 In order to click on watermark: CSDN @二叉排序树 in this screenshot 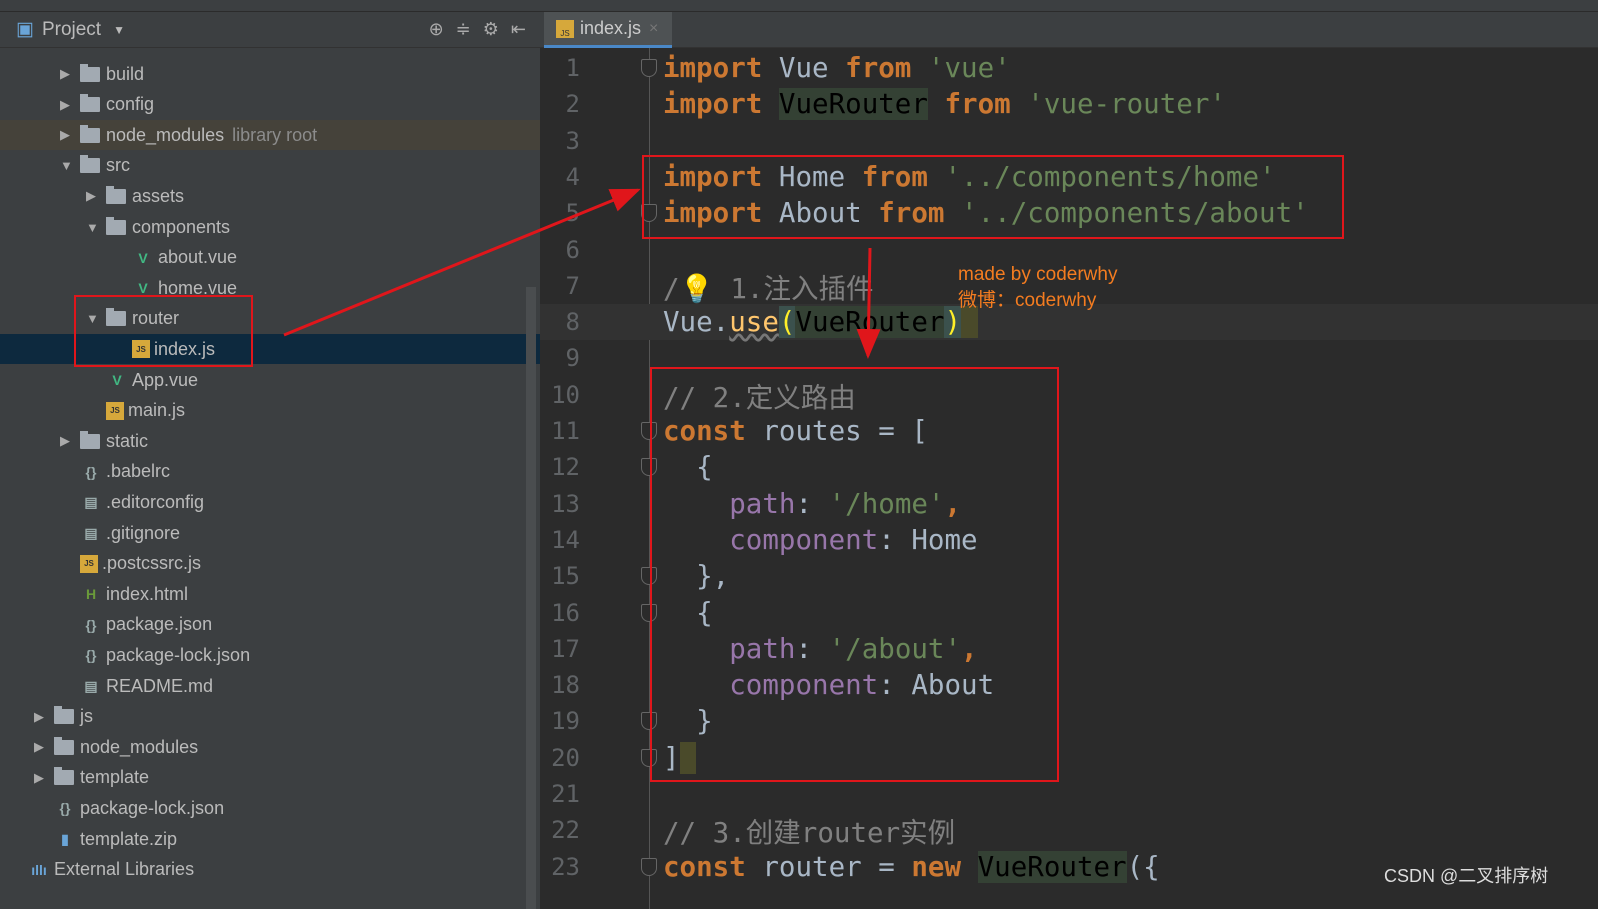, I will do `click(1466, 876)`.